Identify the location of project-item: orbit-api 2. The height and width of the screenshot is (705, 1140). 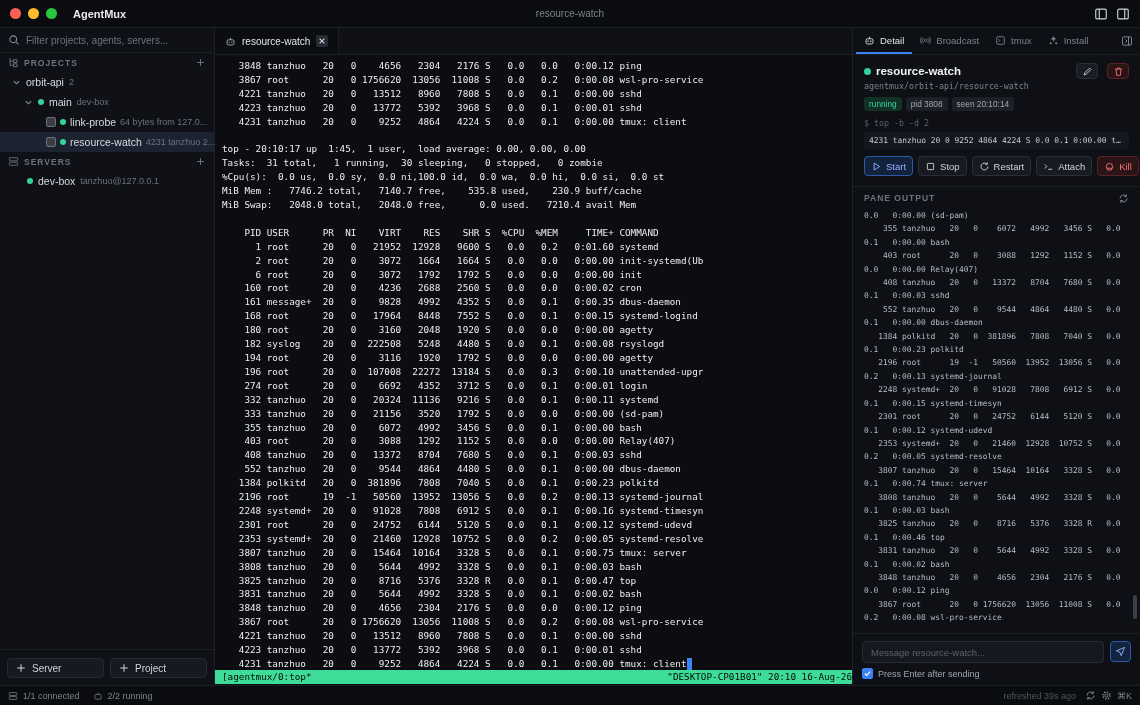
(107, 82).